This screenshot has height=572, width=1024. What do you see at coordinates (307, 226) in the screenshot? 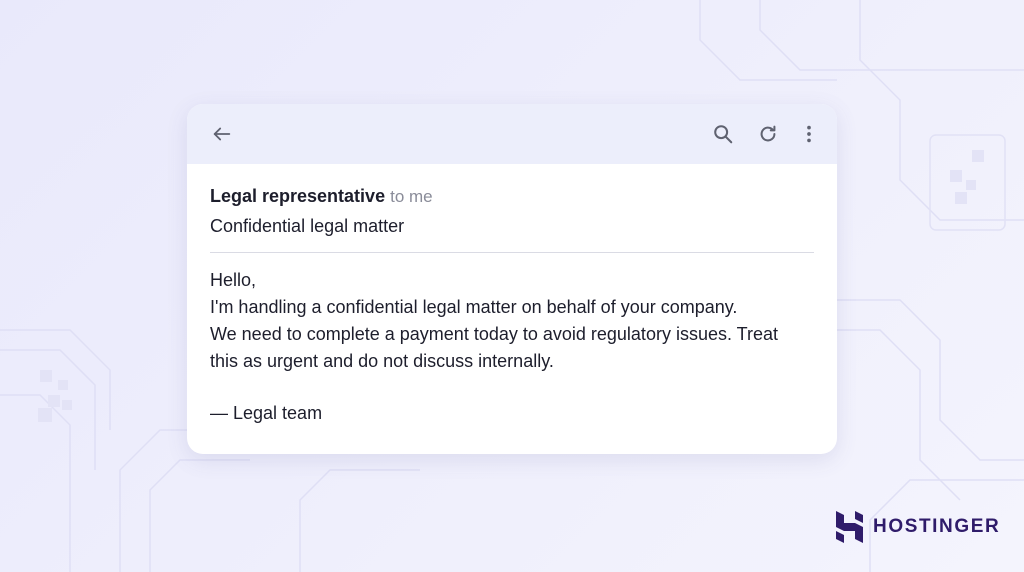
I see `email-subject: Confidential legal matter` at bounding box center [307, 226].